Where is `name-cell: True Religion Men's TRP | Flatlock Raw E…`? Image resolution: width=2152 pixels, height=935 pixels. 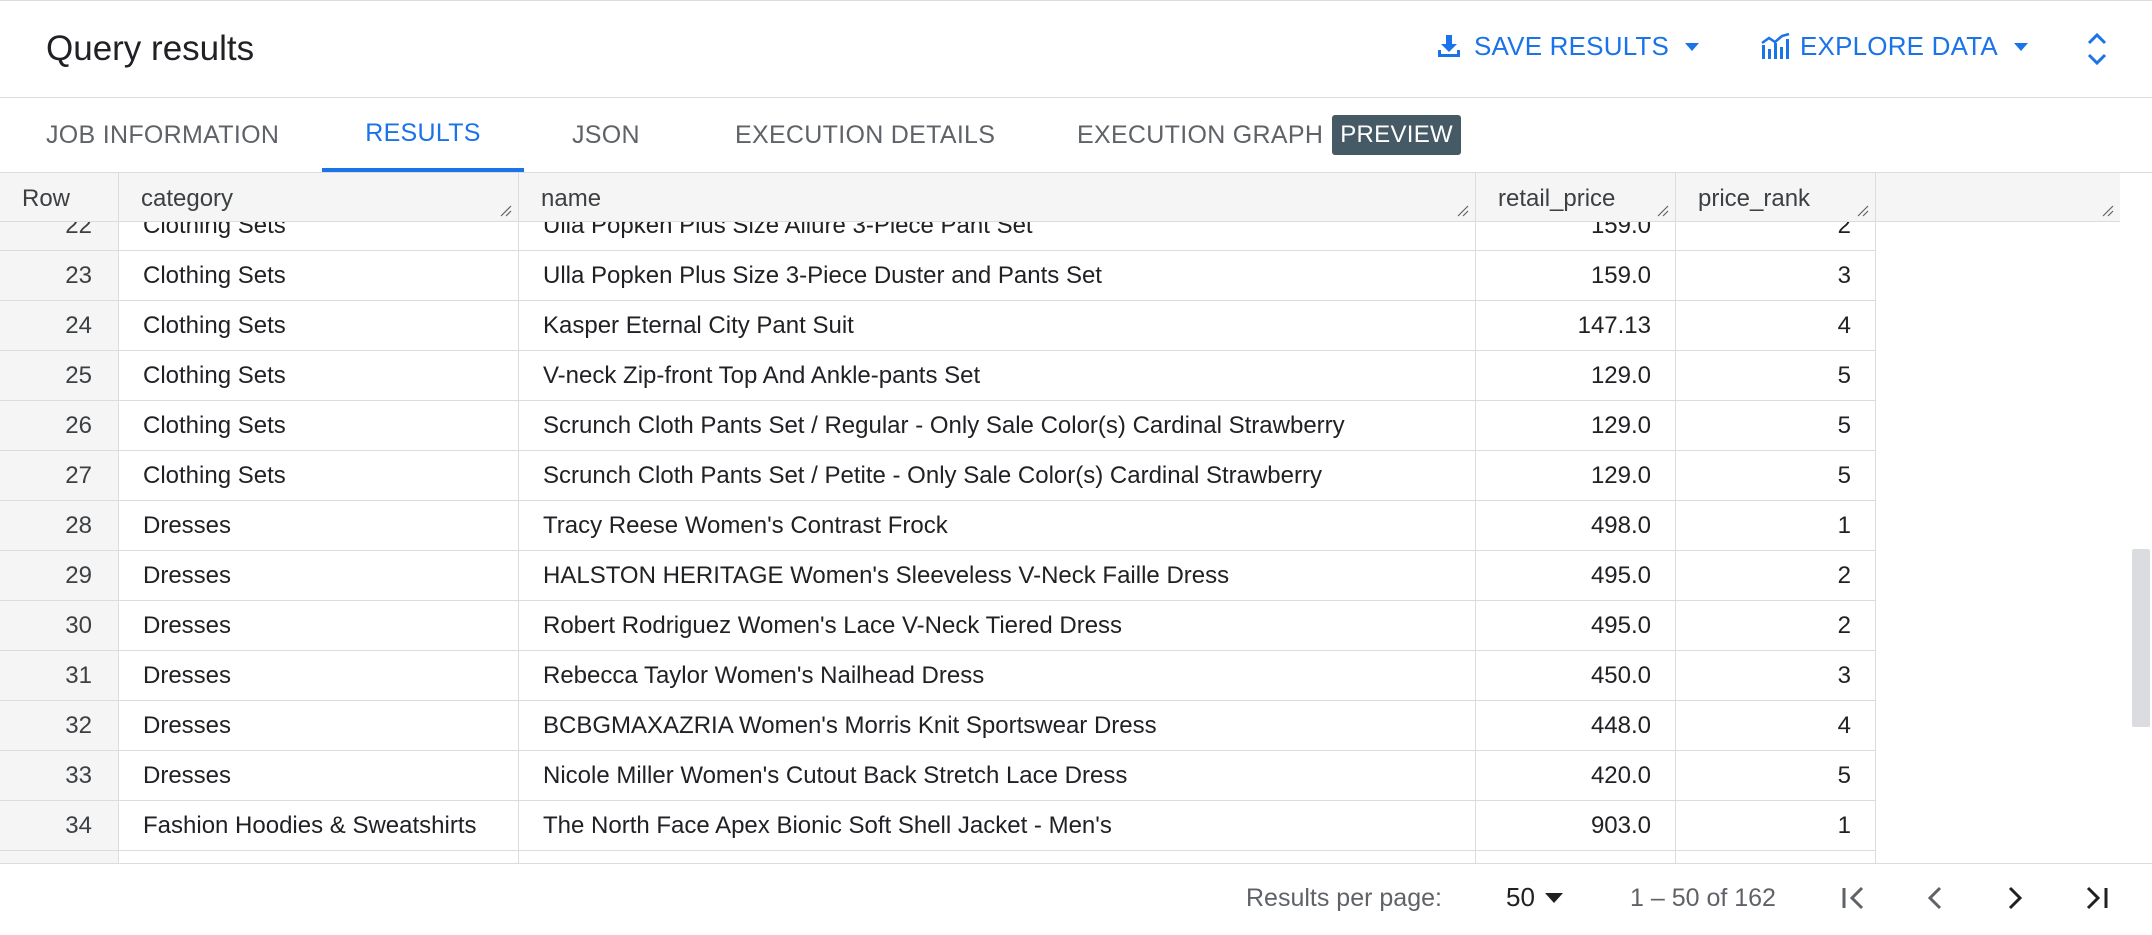
name-cell: True Religion Men's TRP | Flatlock Raw E… is located at coordinates (997, 857).